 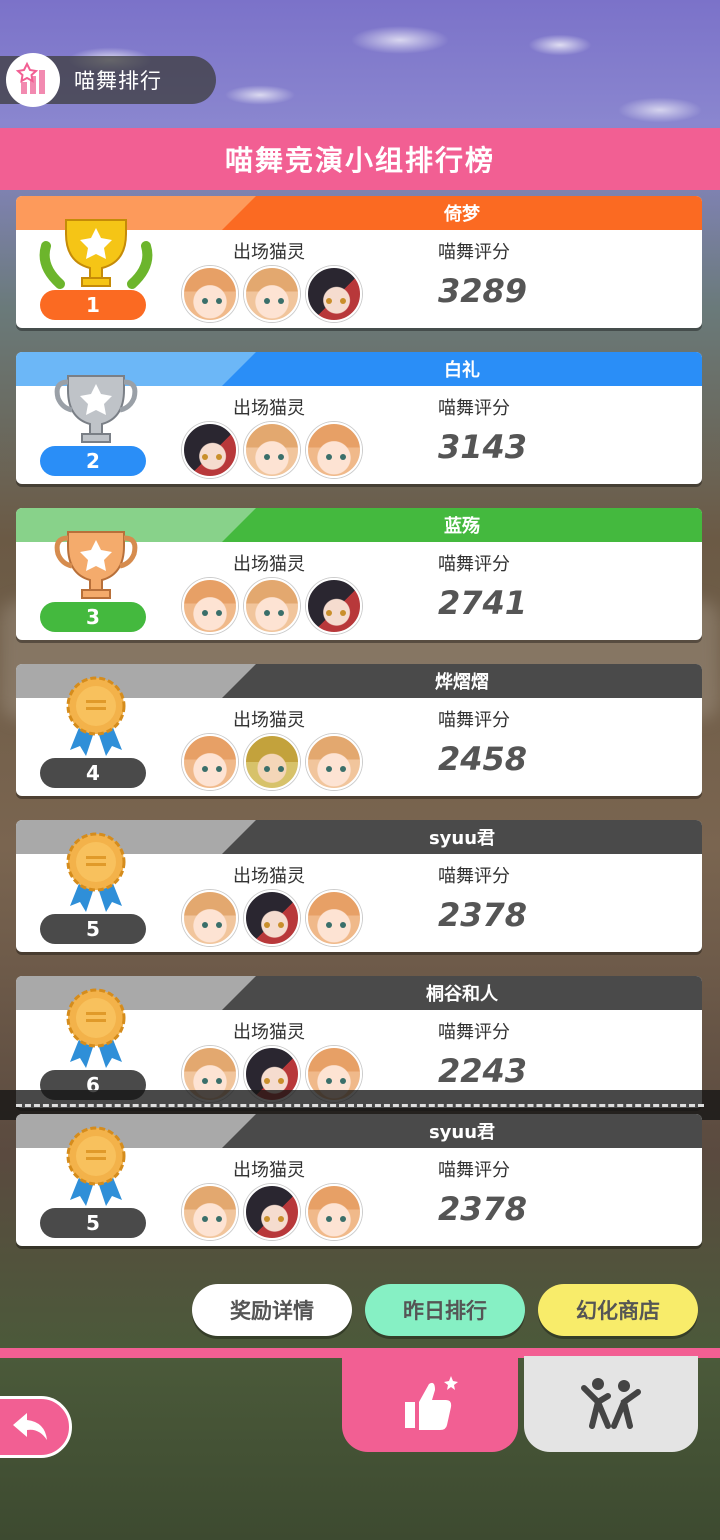 I want to click on back-button, so click(x=36, y=1427).